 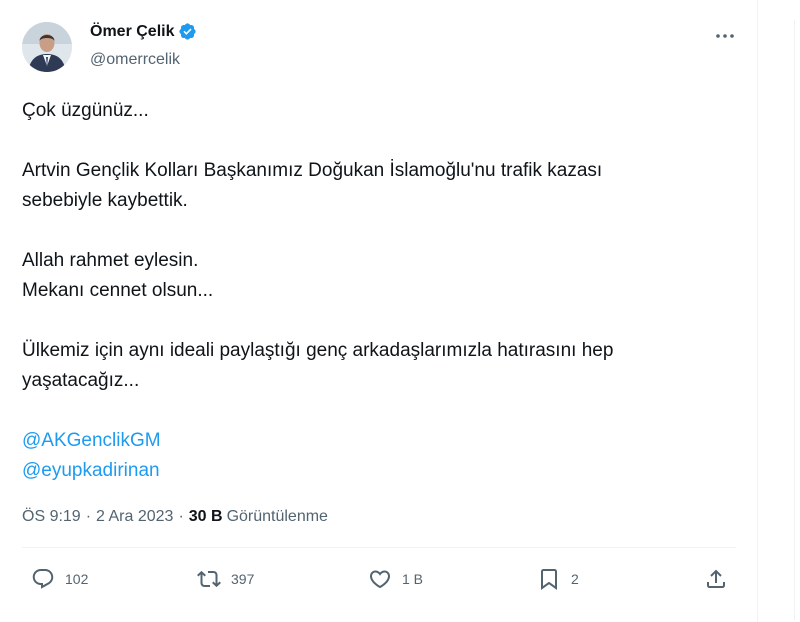 What do you see at coordinates (549, 579) in the screenshot?
I see `bookmark-icon` at bounding box center [549, 579].